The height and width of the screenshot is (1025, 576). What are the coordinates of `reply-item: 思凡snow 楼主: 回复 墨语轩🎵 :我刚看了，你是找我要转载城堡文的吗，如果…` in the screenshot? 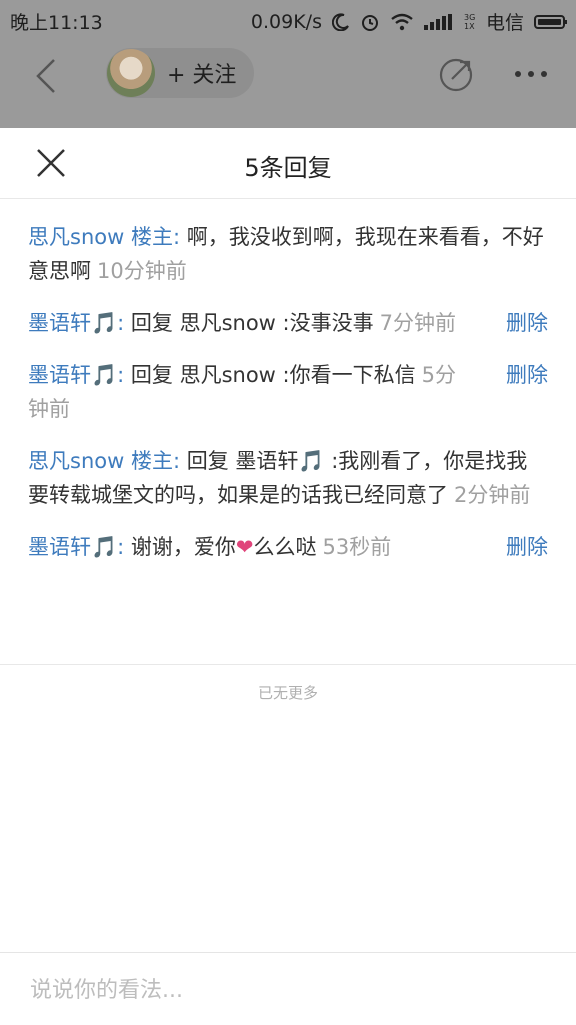 It's located at (288, 478).